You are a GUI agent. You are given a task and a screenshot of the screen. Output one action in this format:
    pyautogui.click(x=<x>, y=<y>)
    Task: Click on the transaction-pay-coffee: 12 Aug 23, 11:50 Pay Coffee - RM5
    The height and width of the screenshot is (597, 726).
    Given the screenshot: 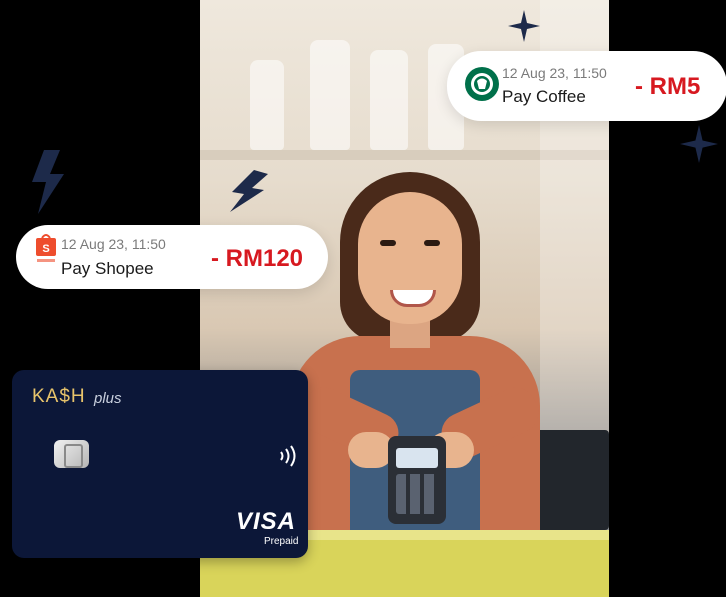 What is the action you would take?
    pyautogui.click(x=586, y=86)
    